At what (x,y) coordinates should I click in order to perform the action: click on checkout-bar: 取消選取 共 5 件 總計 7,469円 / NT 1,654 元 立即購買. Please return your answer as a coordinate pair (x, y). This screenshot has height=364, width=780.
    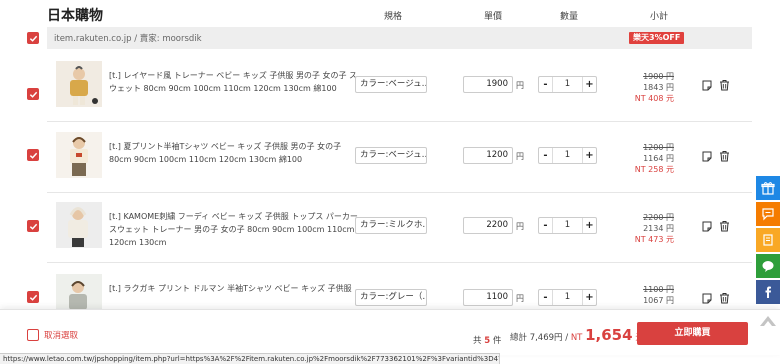
    Looking at the image, I should click on (390, 332).